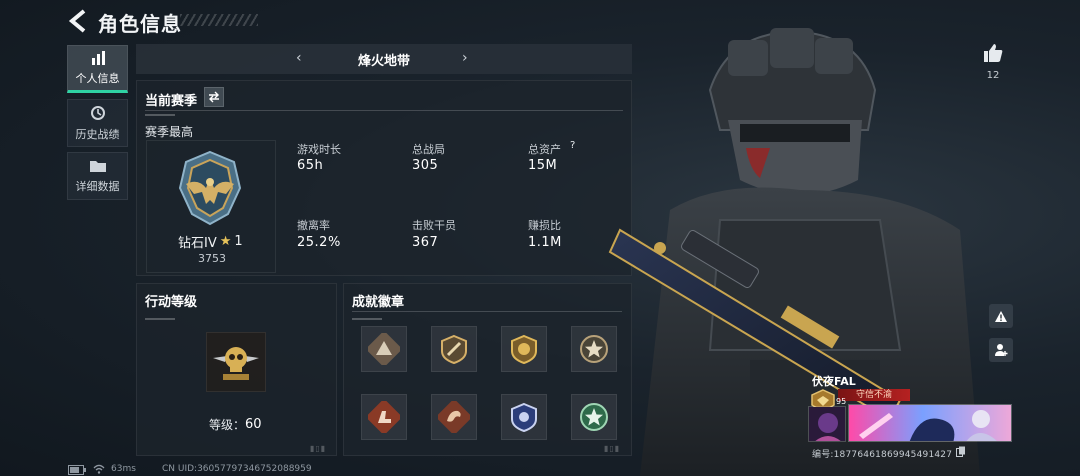  Describe the element at coordinates (425, 242) in the screenshot. I see `stat-value-kills: 367` at that location.